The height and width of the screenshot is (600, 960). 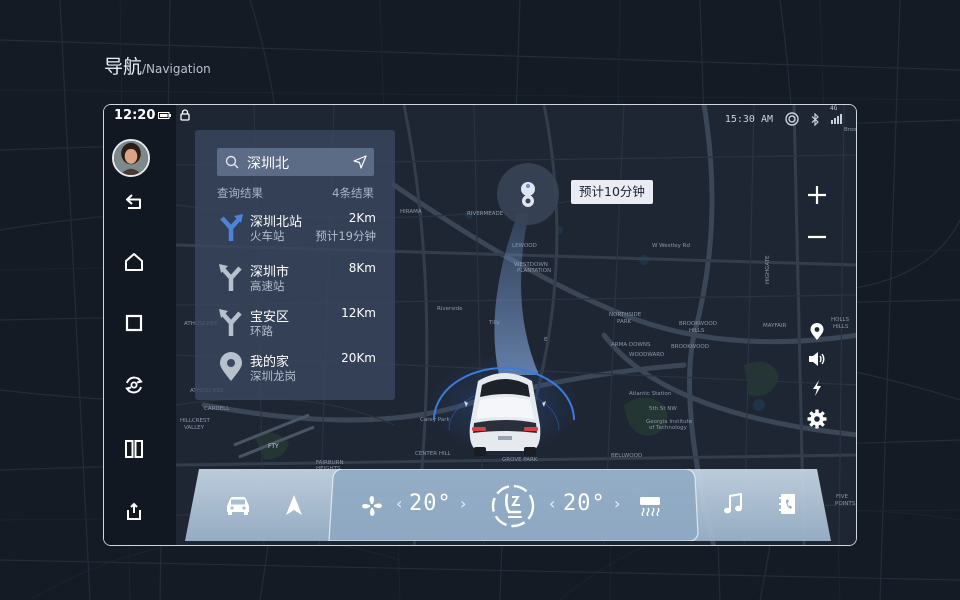 What do you see at coordinates (625, 315) in the screenshot?
I see `svg-text: NORTHSIDE` at bounding box center [625, 315].